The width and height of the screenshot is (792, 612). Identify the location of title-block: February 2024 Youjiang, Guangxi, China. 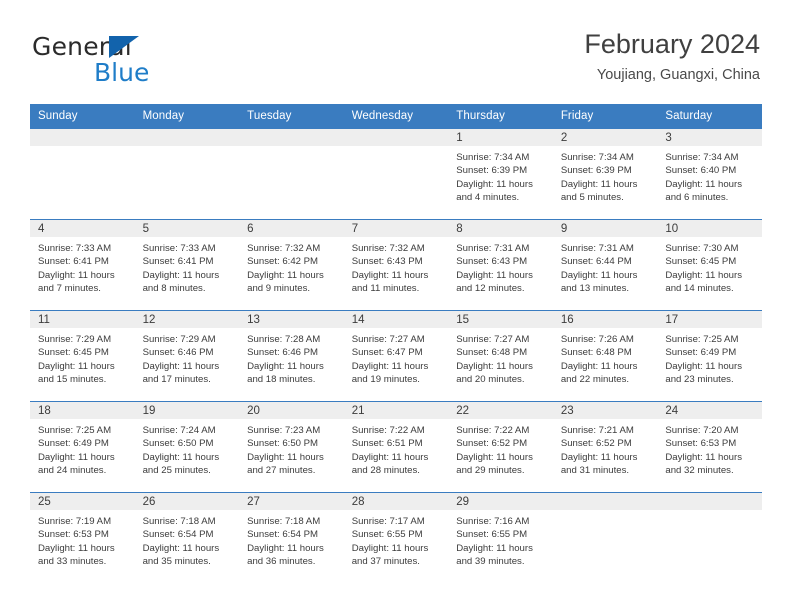
(672, 56).